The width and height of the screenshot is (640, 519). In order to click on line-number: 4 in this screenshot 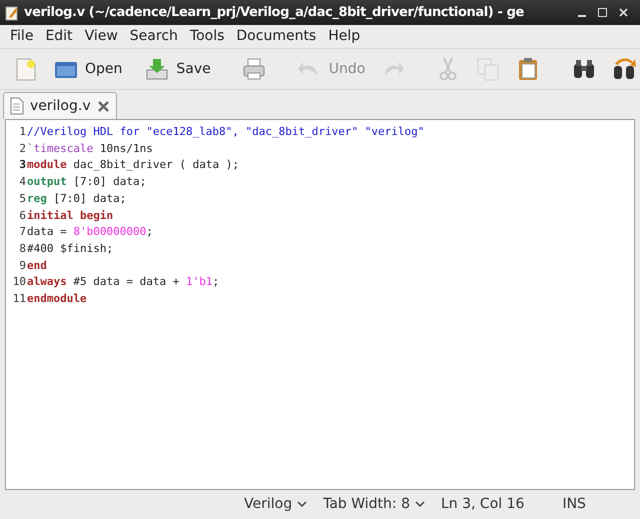, I will do `click(22, 182)`.